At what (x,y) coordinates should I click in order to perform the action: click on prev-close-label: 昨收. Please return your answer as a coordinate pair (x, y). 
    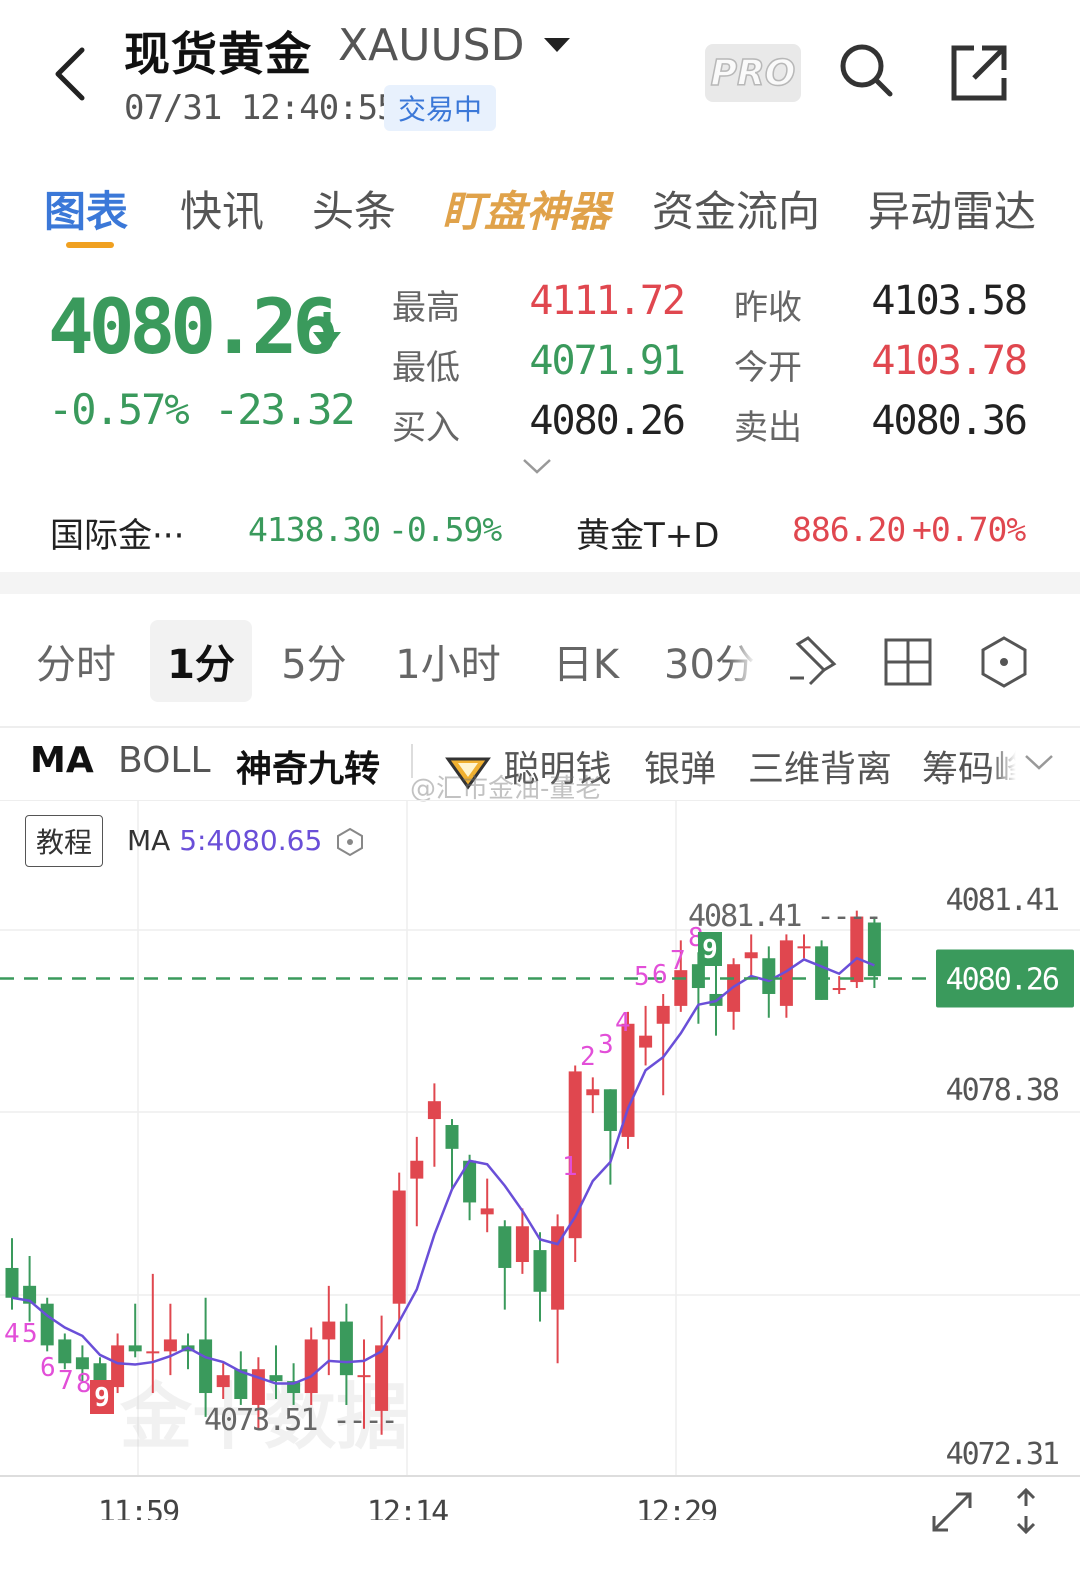
    Looking at the image, I should click on (768, 308).